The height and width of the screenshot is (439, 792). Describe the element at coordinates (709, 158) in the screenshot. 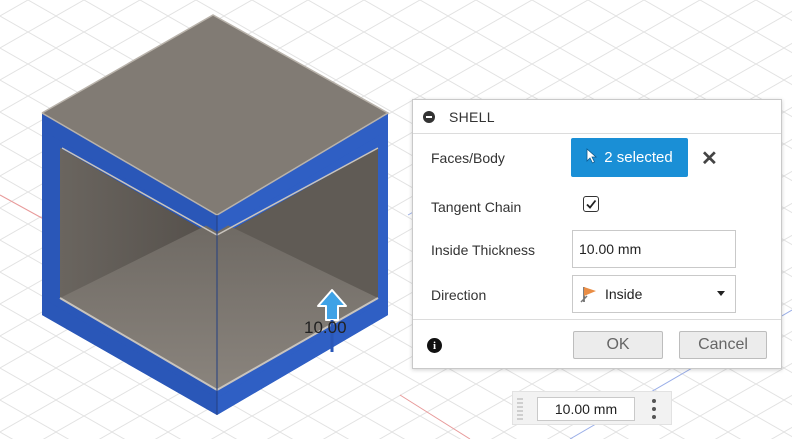

I see `close-icon: ✕` at that location.